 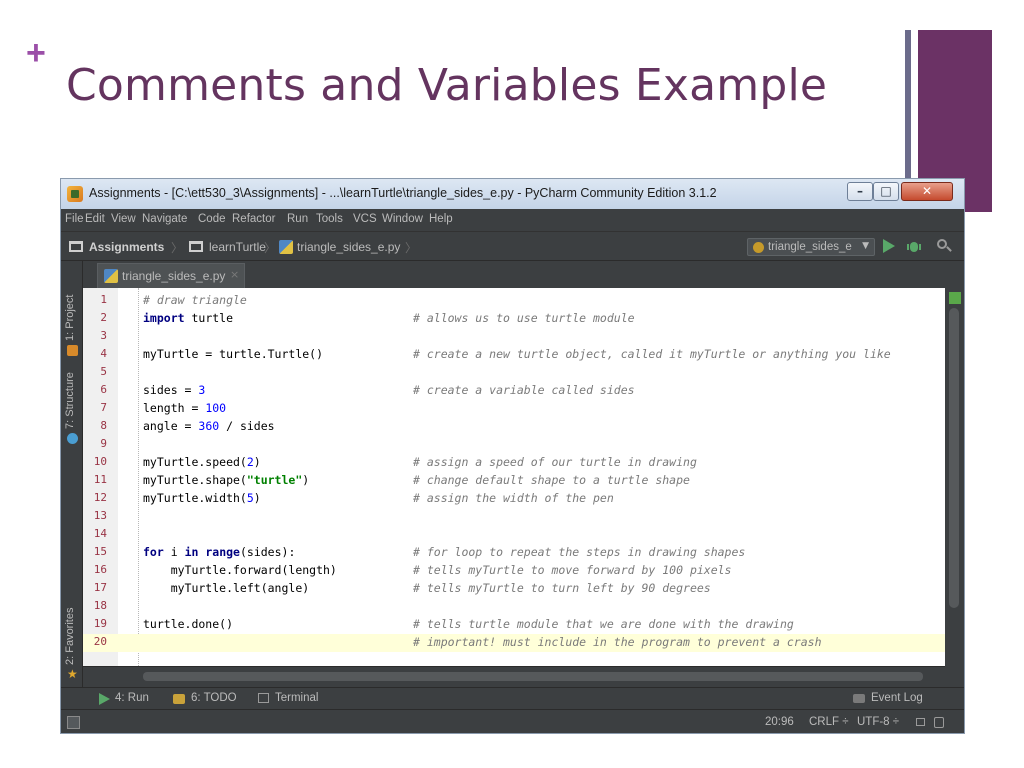 What do you see at coordinates (103, 335) in the screenshot?
I see `line-number: 3` at bounding box center [103, 335].